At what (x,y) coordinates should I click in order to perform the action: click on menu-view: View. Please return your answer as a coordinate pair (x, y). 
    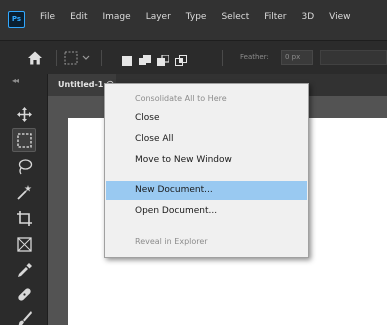
    Looking at the image, I should click on (339, 17).